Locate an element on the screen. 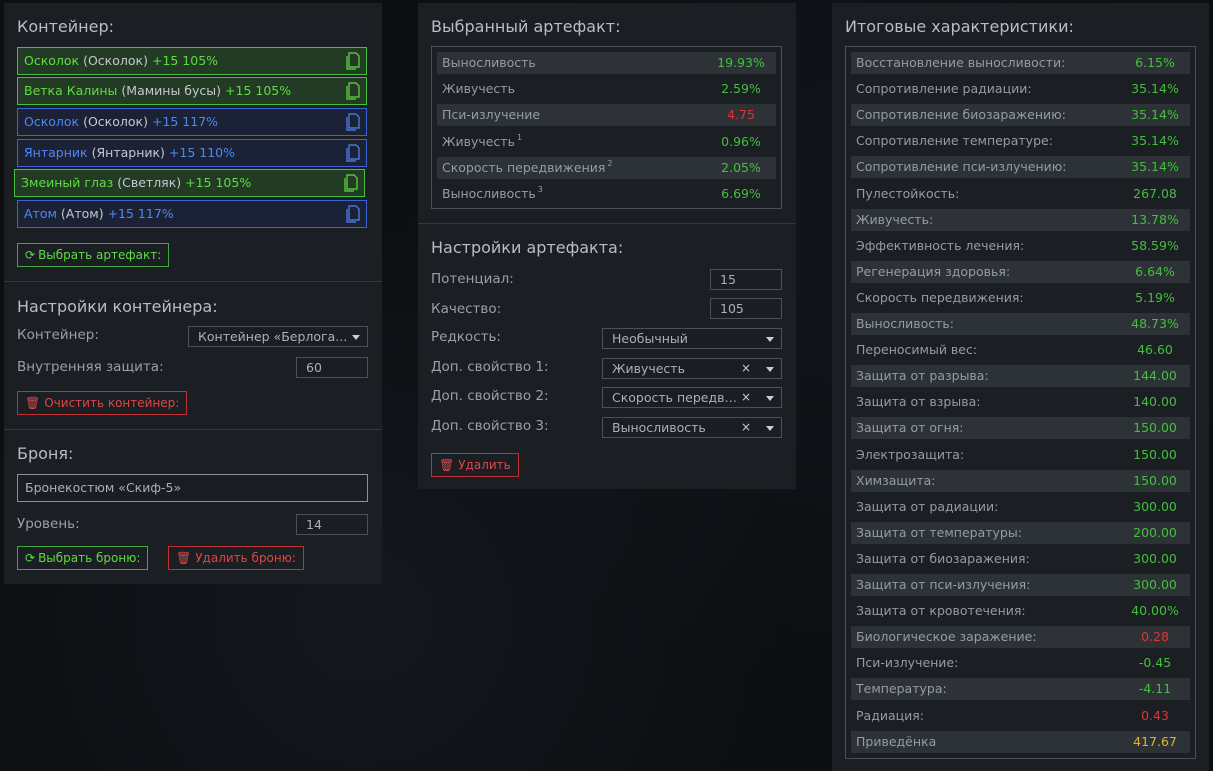 This screenshot has height=771, width=1213. container-item: Осколок (Осколок) +15 105% is located at coordinates (192, 61).